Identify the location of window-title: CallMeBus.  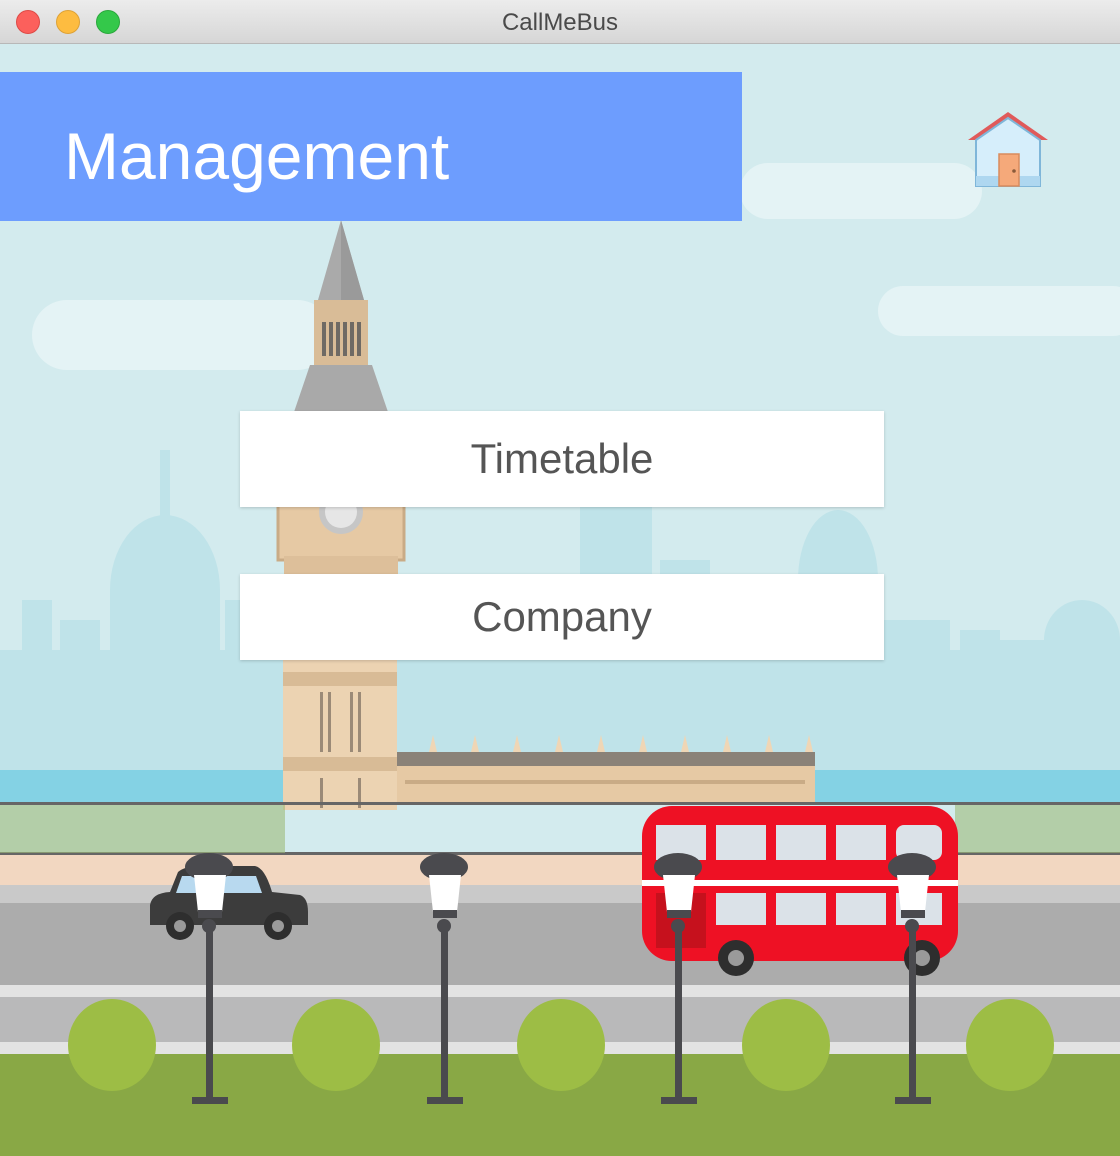
(560, 22).